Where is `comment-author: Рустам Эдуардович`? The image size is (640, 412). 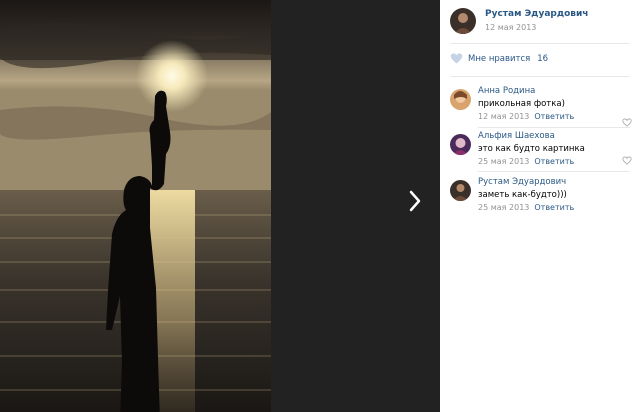 comment-author: Рустам Эдуардович is located at coordinates (553, 182).